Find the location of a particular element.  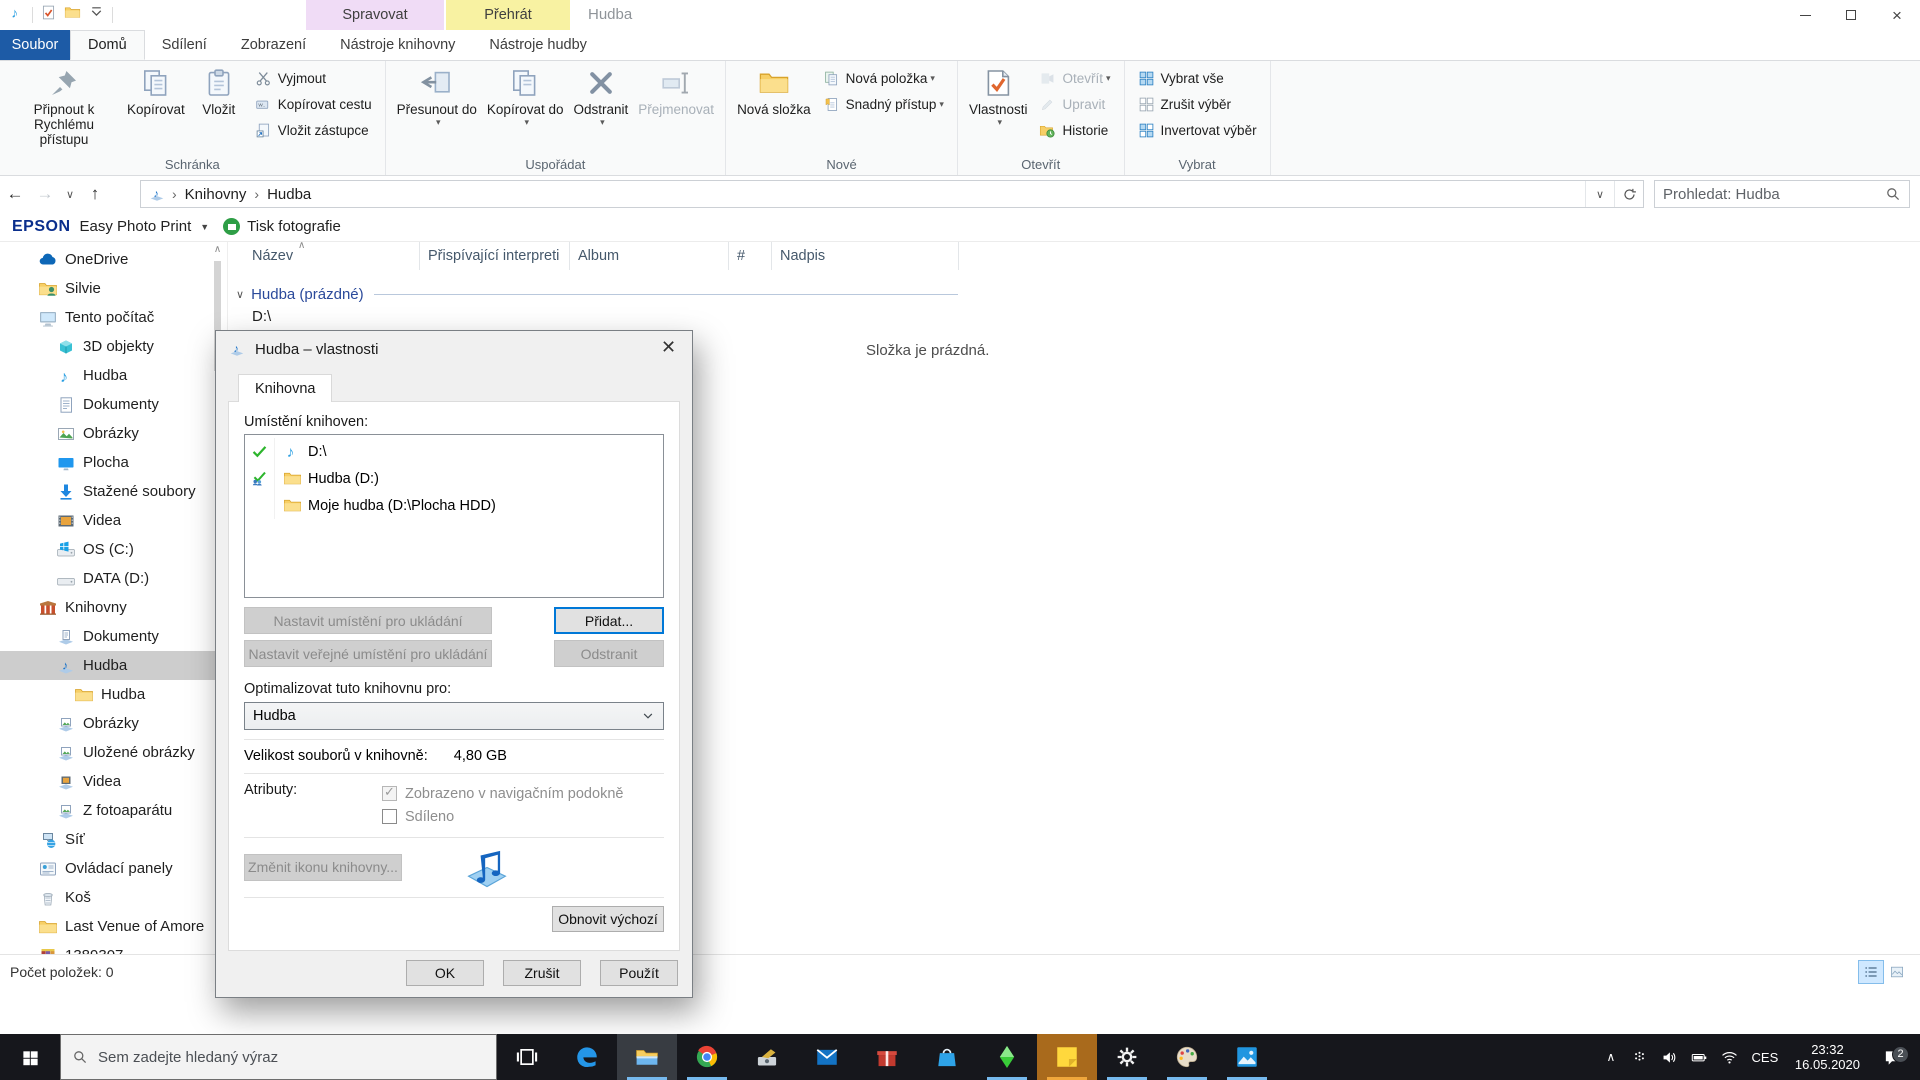

library-location-hudba-d: Hudba (D:) is located at coordinates (454, 478).